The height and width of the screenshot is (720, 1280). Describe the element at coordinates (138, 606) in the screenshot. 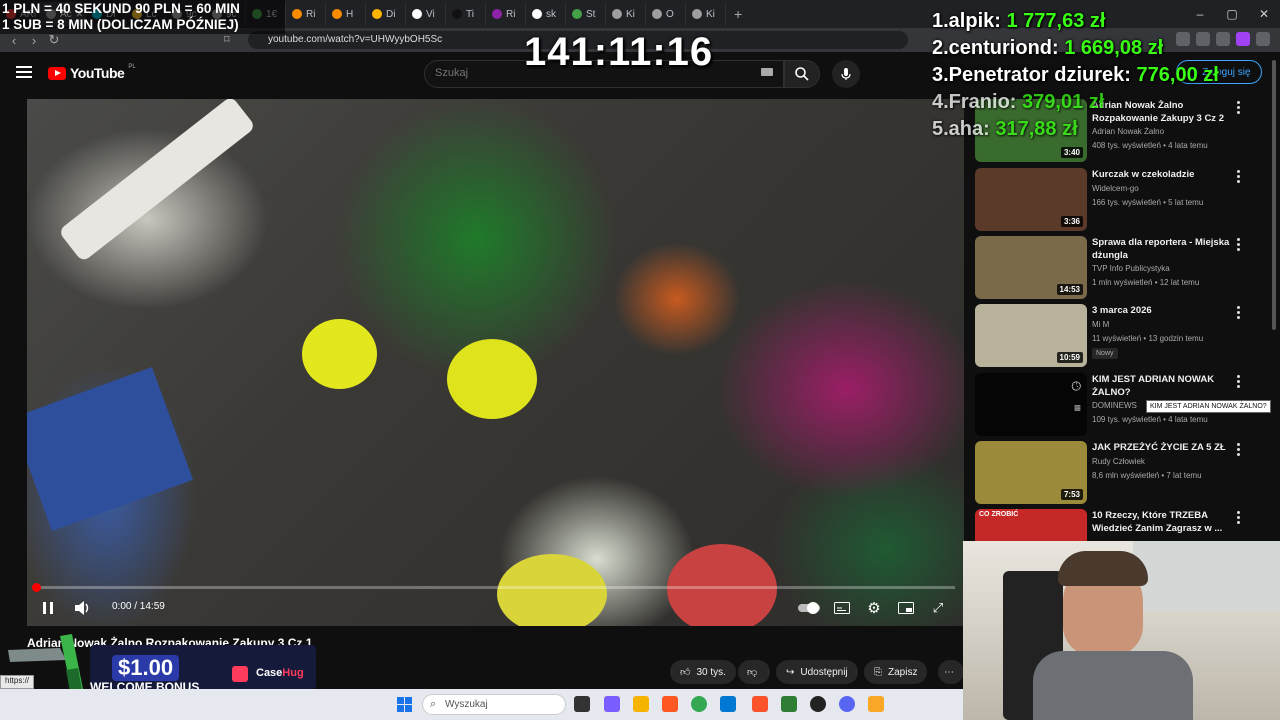

I see `time-display: 0:00 / 14:59` at that location.